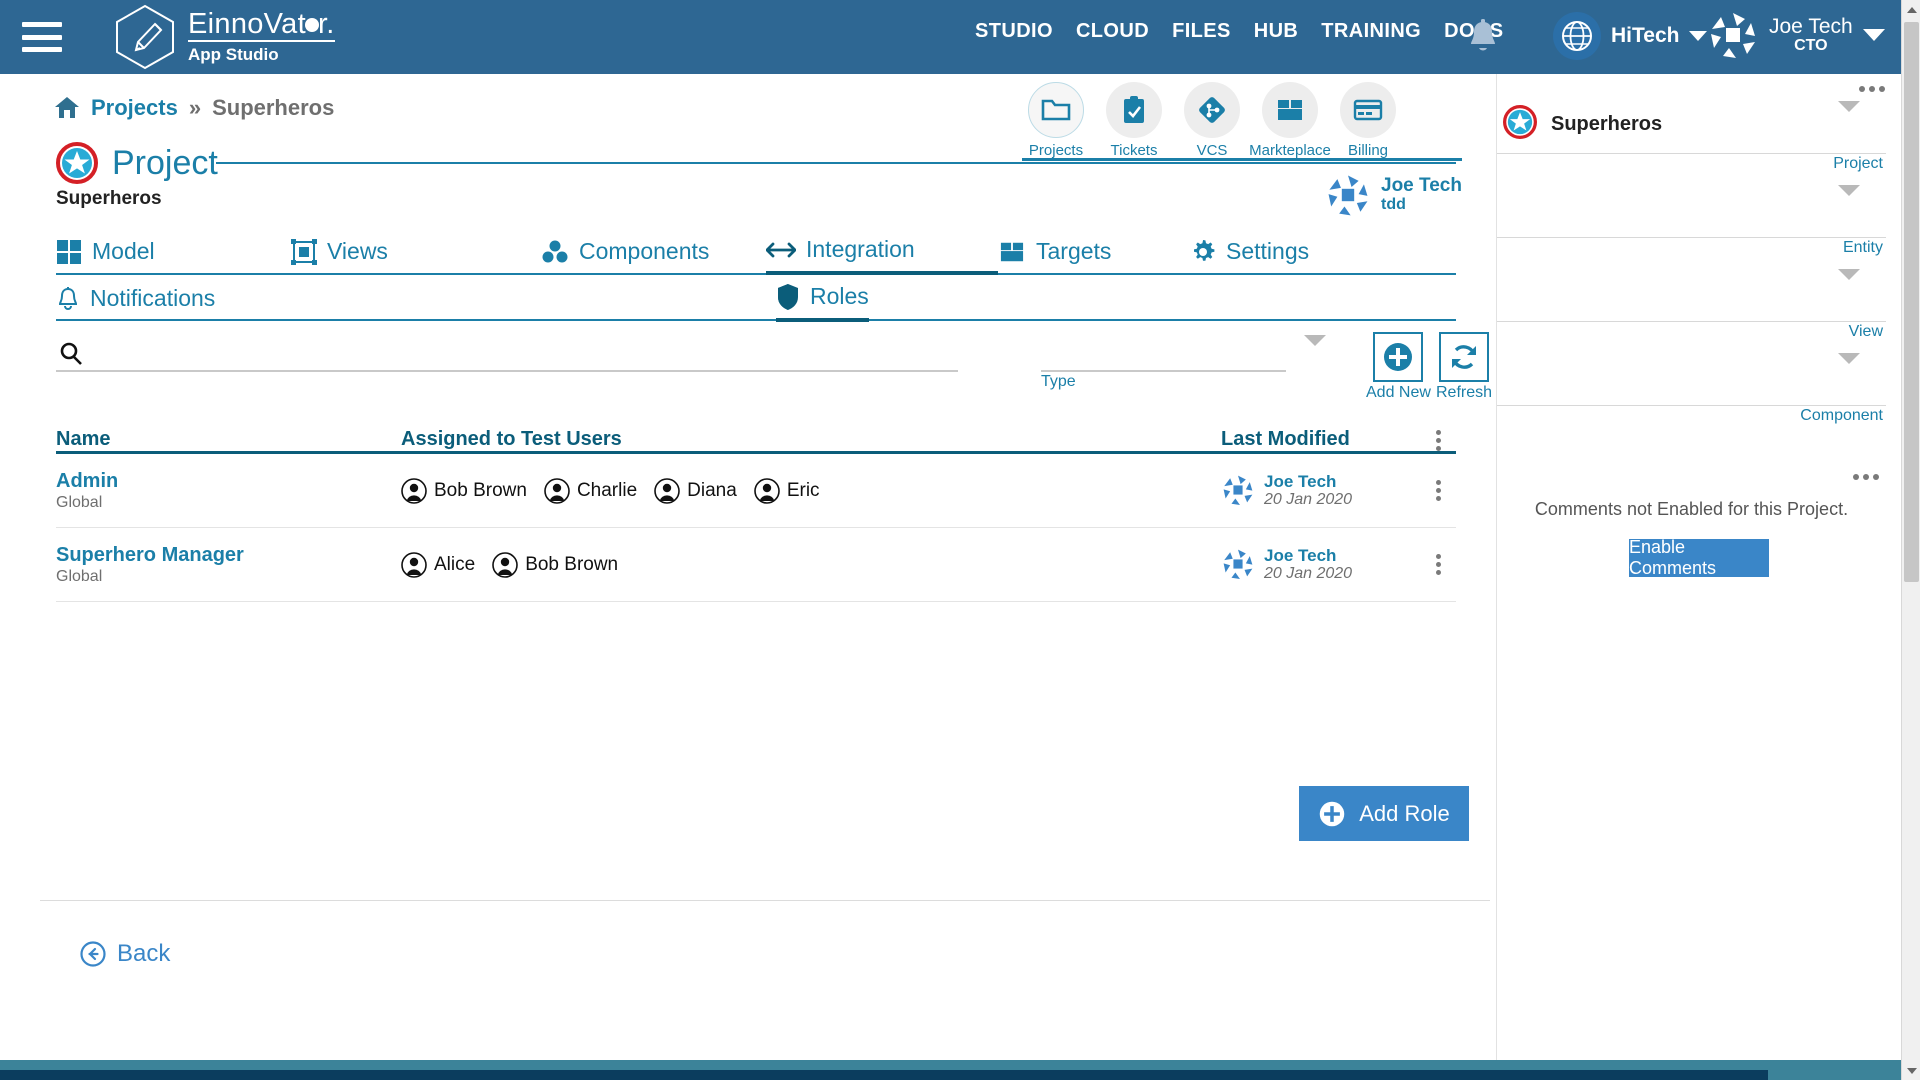 The height and width of the screenshot is (1080, 1920). Describe the element at coordinates (71, 354) in the screenshot. I see `search-icon` at that location.